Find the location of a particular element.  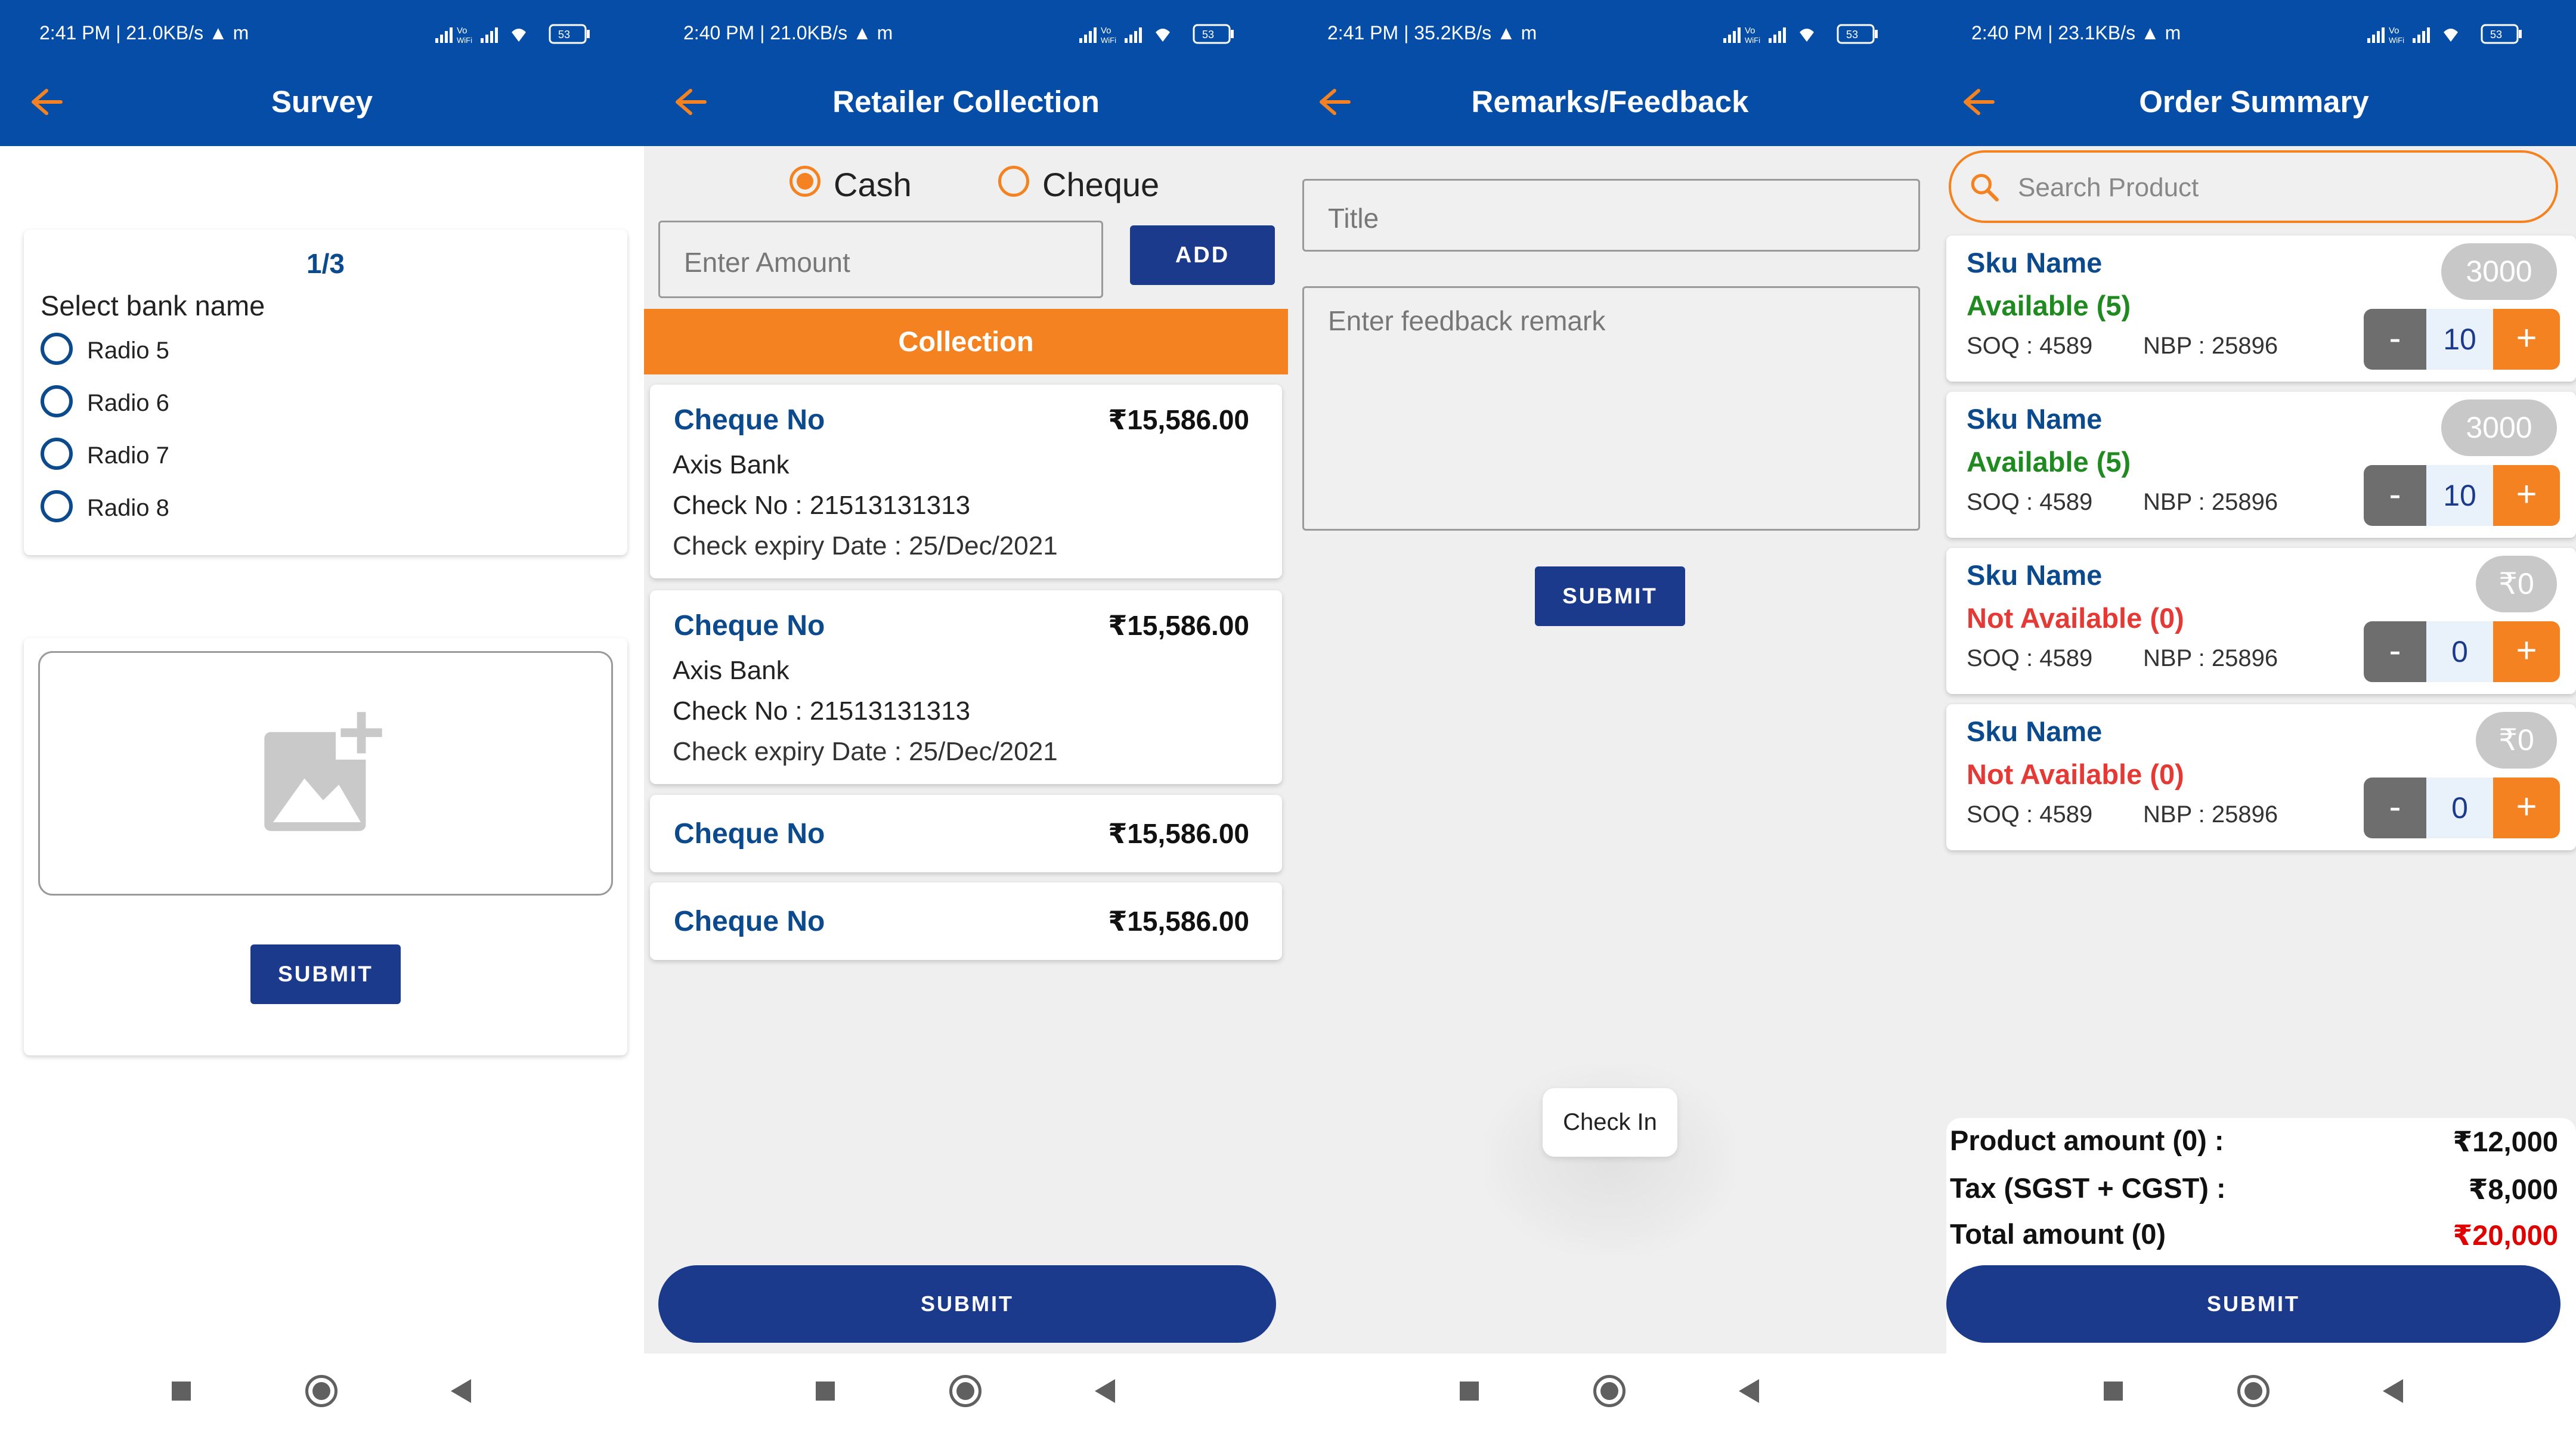

tax-value: ₹8,000 is located at coordinates (2513, 1189).